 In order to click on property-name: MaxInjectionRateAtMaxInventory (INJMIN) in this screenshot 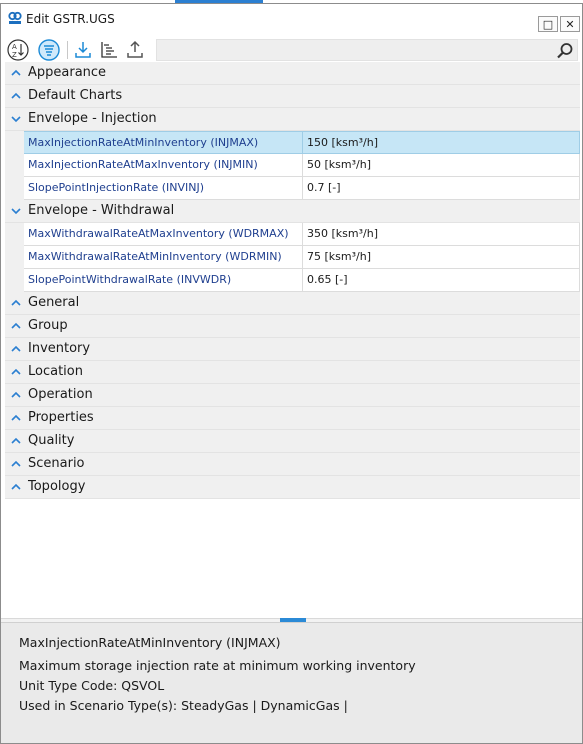, I will do `click(163, 165)`.